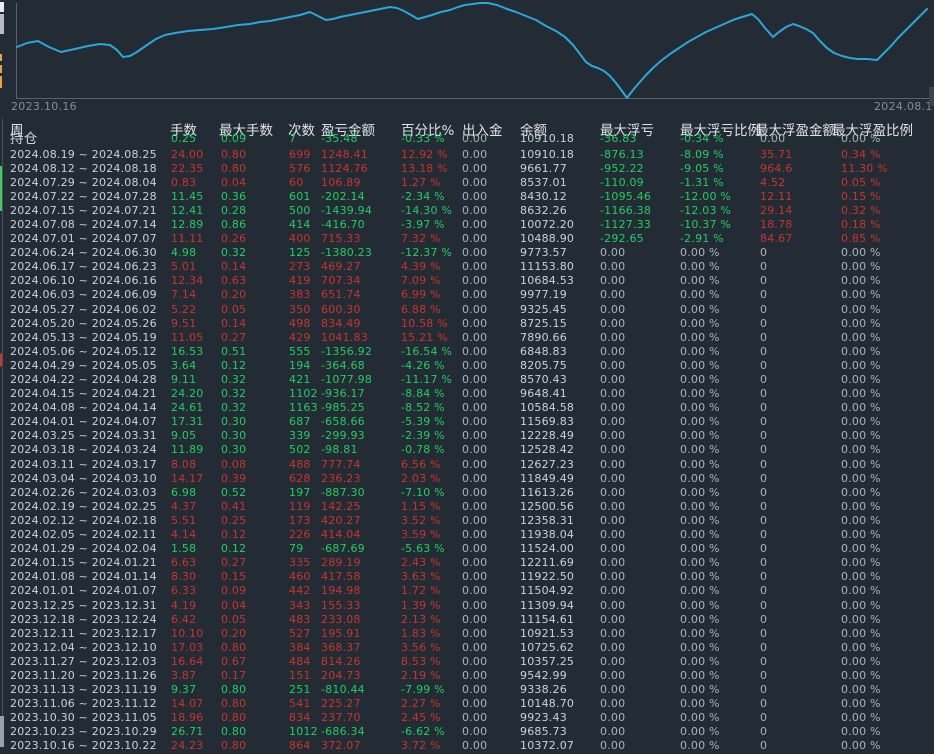 Image resolution: width=934 pixels, height=754 pixels. Describe the element at coordinates (341, 520) in the screenshot. I see `cell-pnl: 420.27` at that location.